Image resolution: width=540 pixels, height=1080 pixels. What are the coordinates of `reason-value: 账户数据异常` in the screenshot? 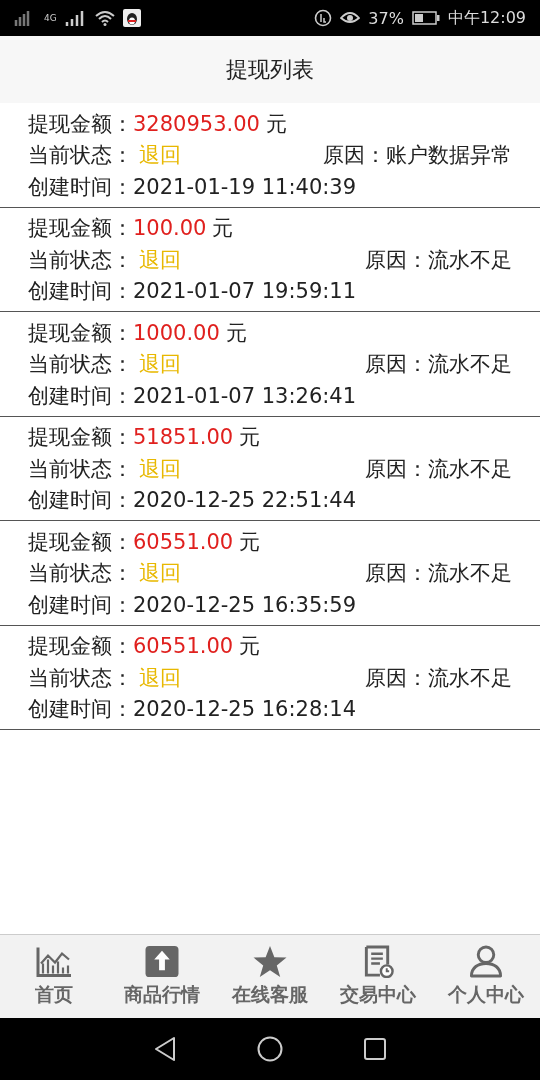 It's located at (449, 156).